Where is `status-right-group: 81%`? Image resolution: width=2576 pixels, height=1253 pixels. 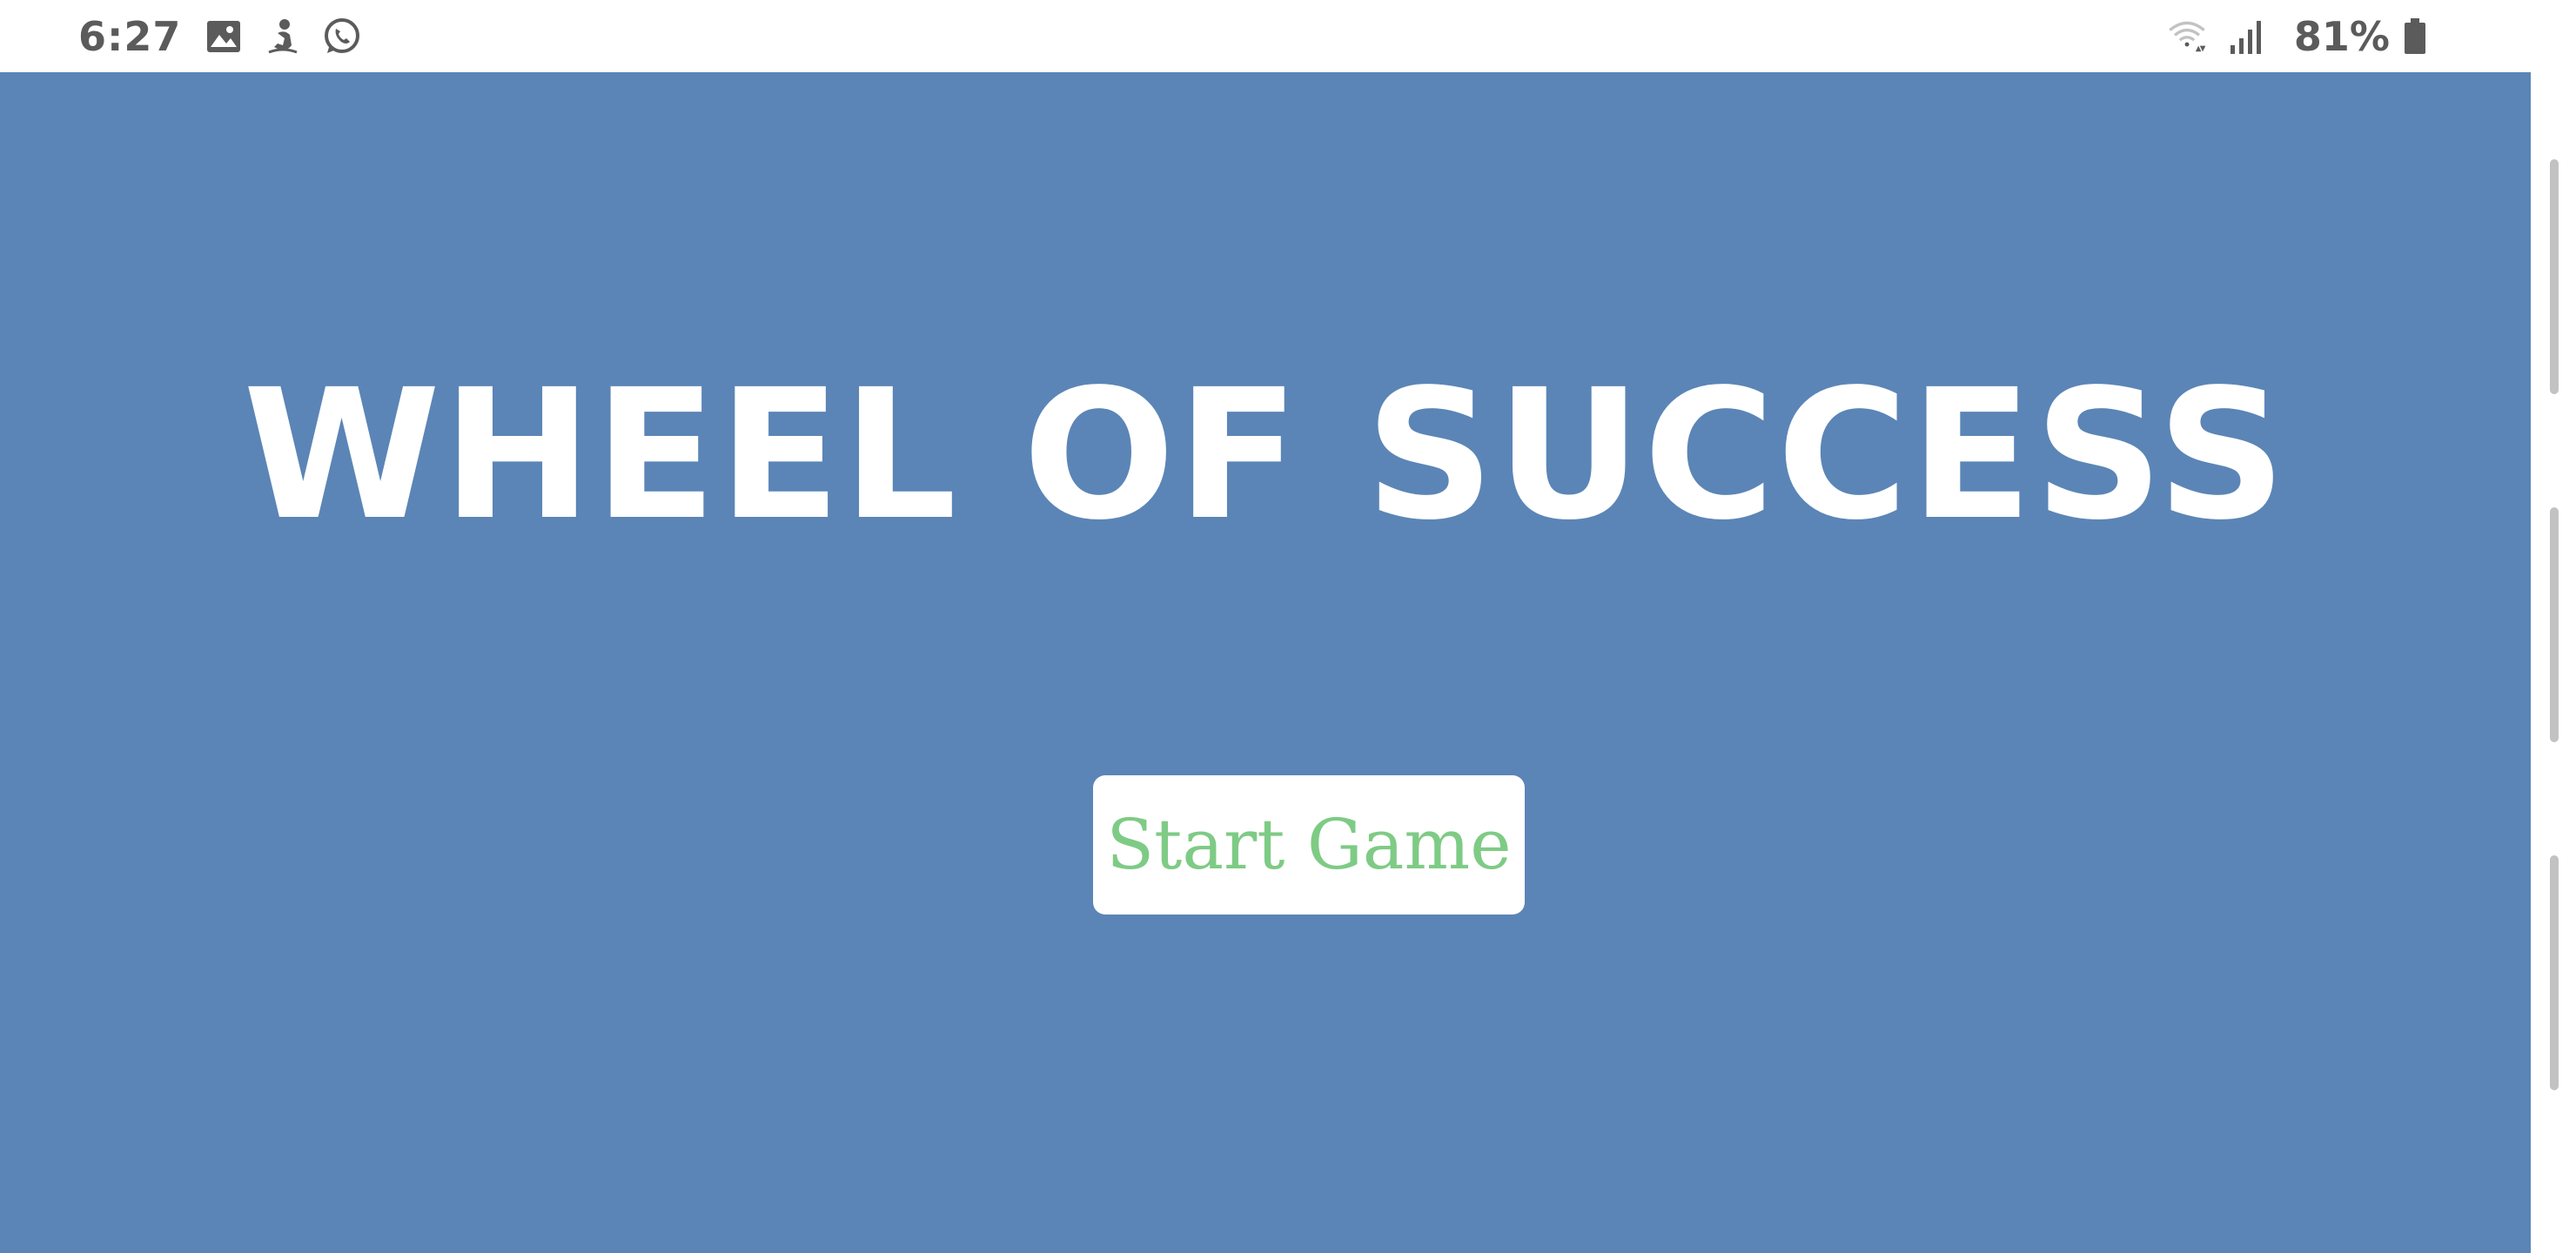 status-right-group: 81% is located at coordinates (2310, 36).